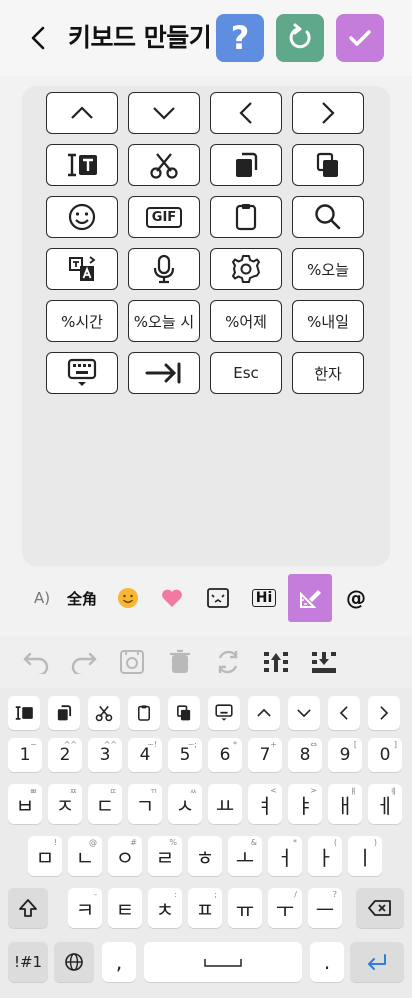  What do you see at coordinates (132, 662) in the screenshot?
I see `copy-number-icon` at bounding box center [132, 662].